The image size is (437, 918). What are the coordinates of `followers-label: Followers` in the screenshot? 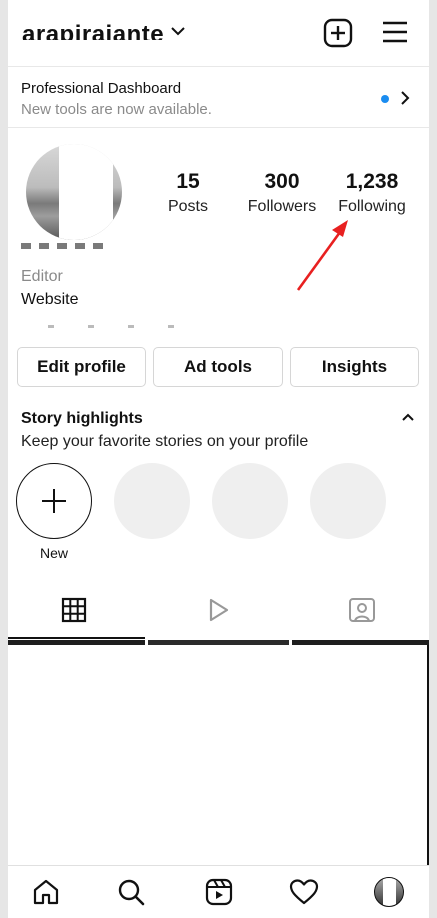 It's located at (282, 206).